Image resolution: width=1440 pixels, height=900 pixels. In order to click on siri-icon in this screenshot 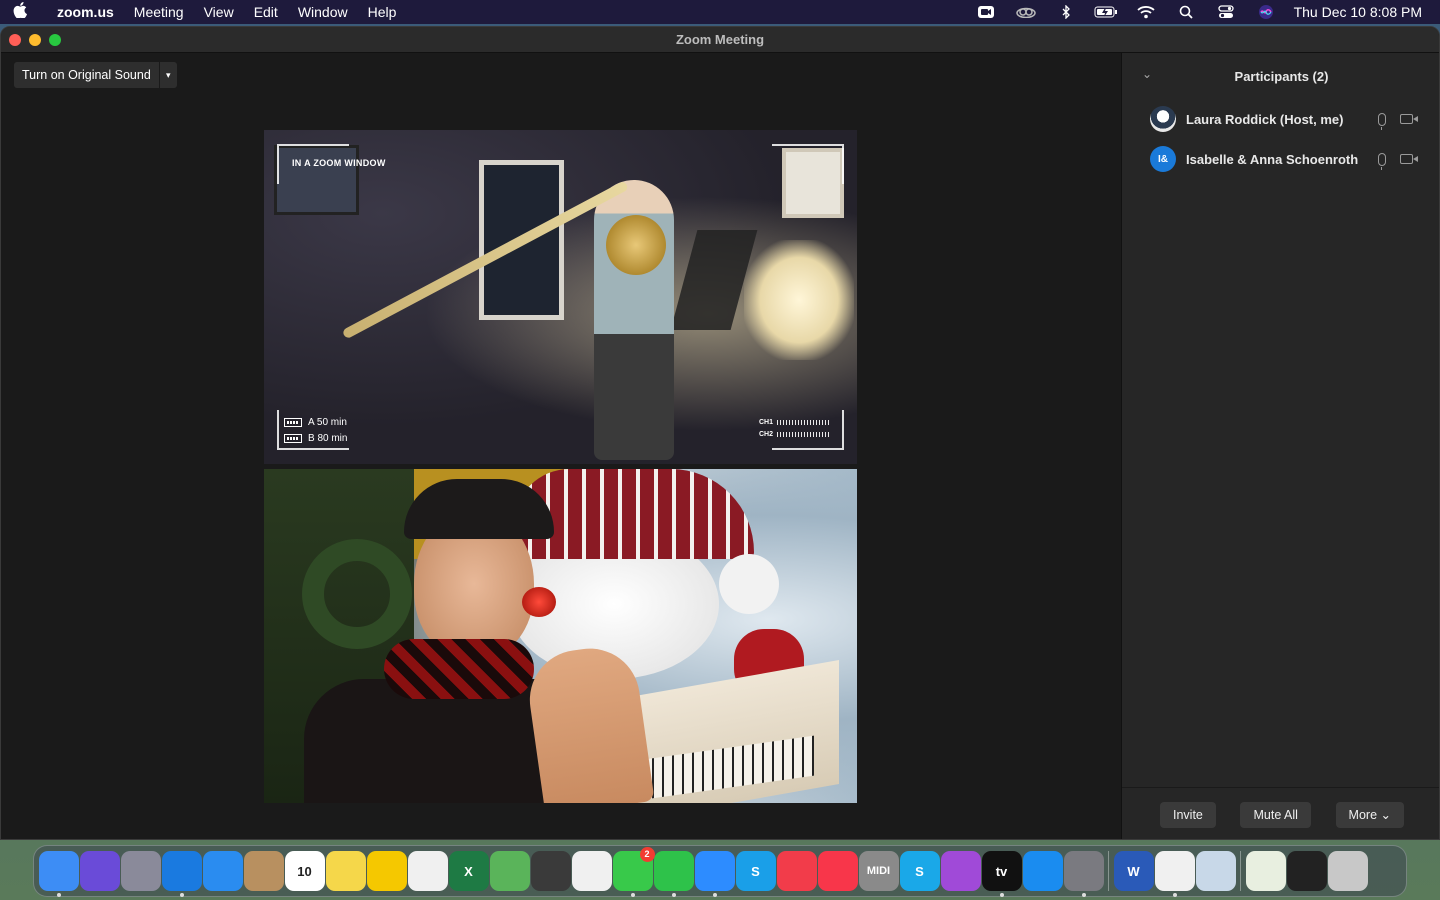, I will do `click(1266, 12)`.